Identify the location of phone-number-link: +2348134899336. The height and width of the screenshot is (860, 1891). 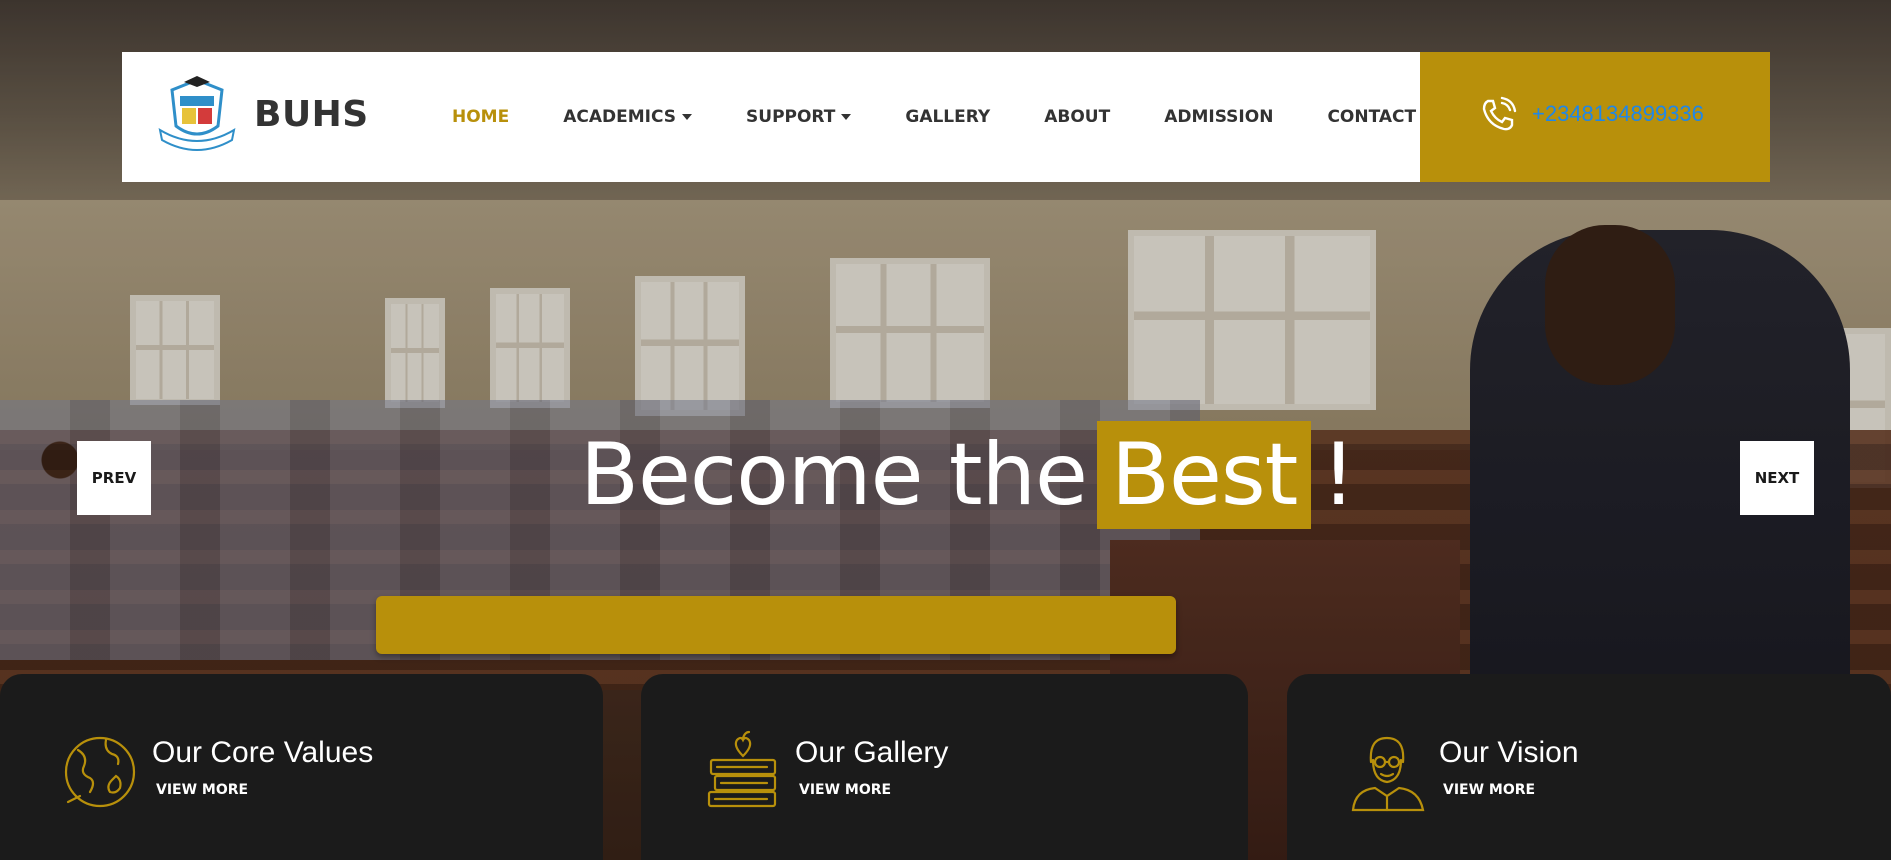
(1618, 114).